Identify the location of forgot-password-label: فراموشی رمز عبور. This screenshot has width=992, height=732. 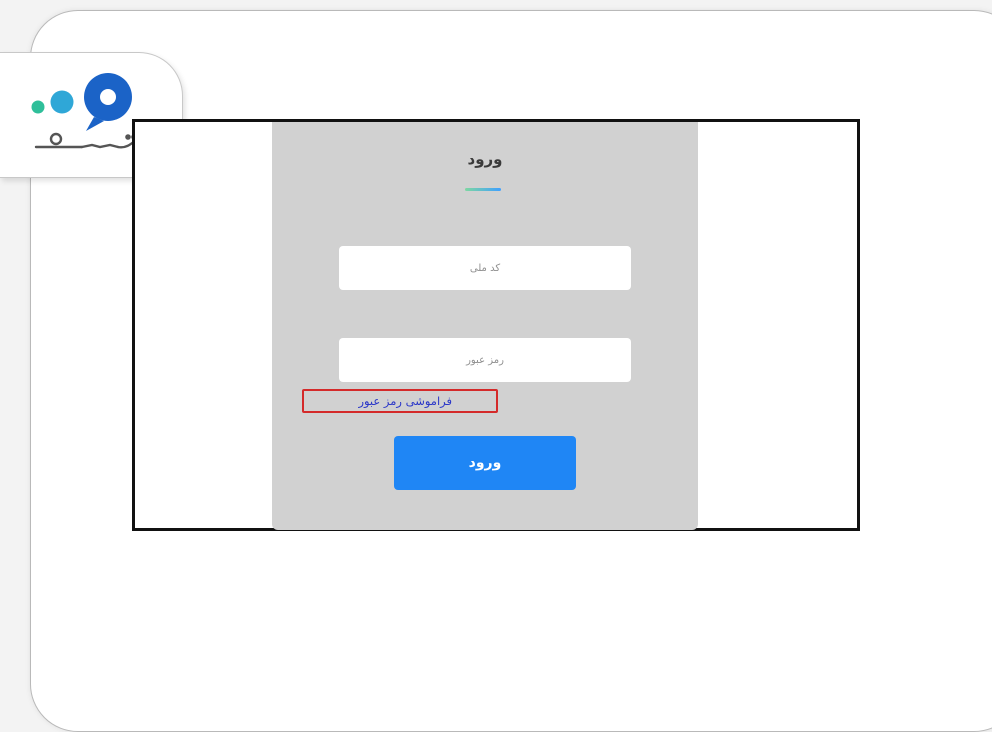
(405, 401).